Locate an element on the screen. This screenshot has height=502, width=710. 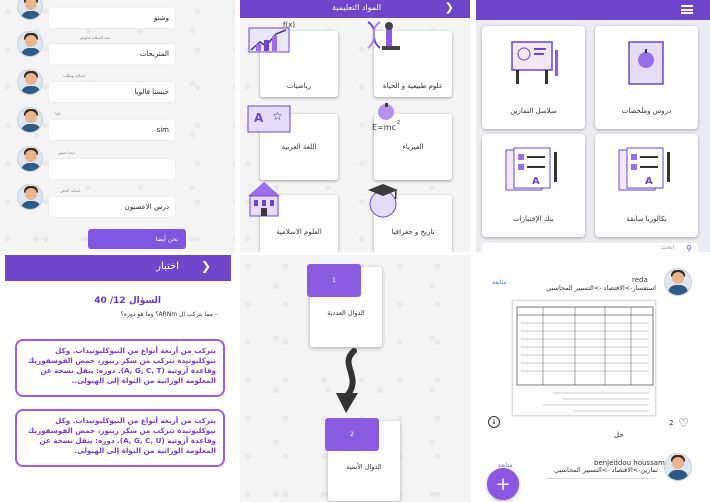
physics-formula-icon: E=mc 2 is located at coordinates (386, 117).